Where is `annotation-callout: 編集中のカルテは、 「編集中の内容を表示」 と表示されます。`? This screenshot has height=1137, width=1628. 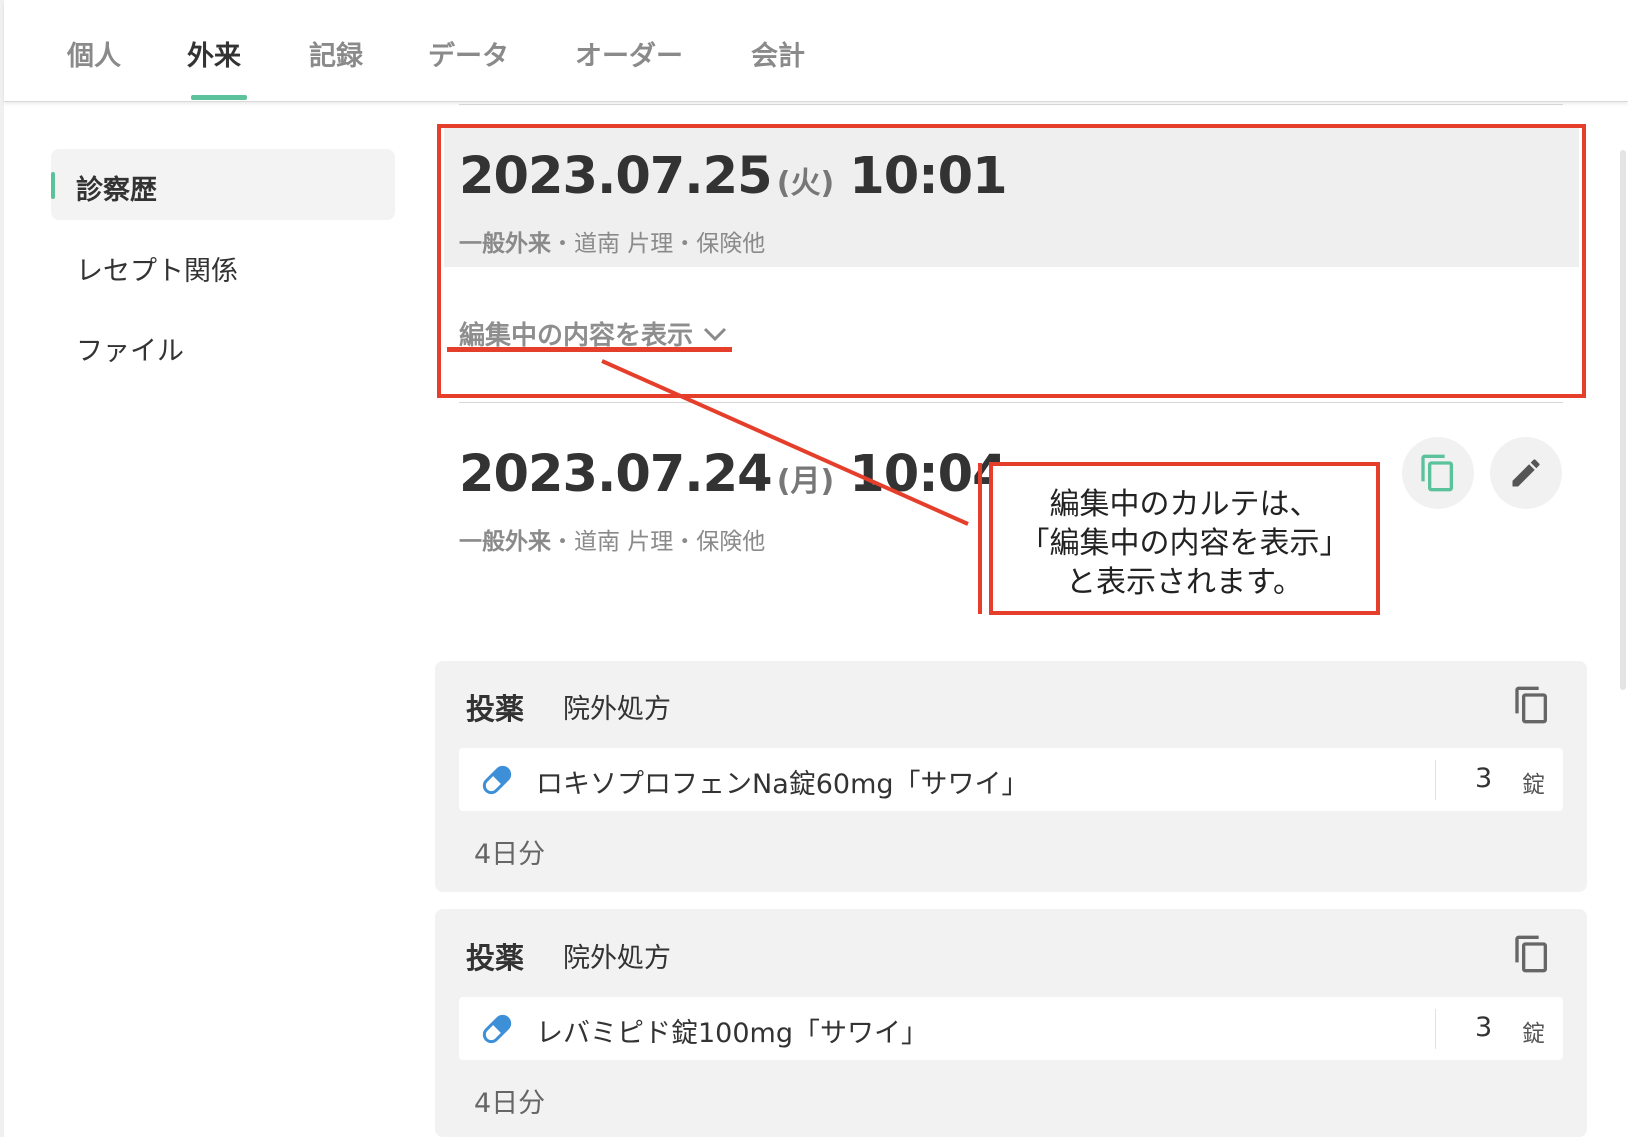 annotation-callout: 編集中のカルテは、 「編集中の内容を表示」 と表示されます。 is located at coordinates (1184, 538).